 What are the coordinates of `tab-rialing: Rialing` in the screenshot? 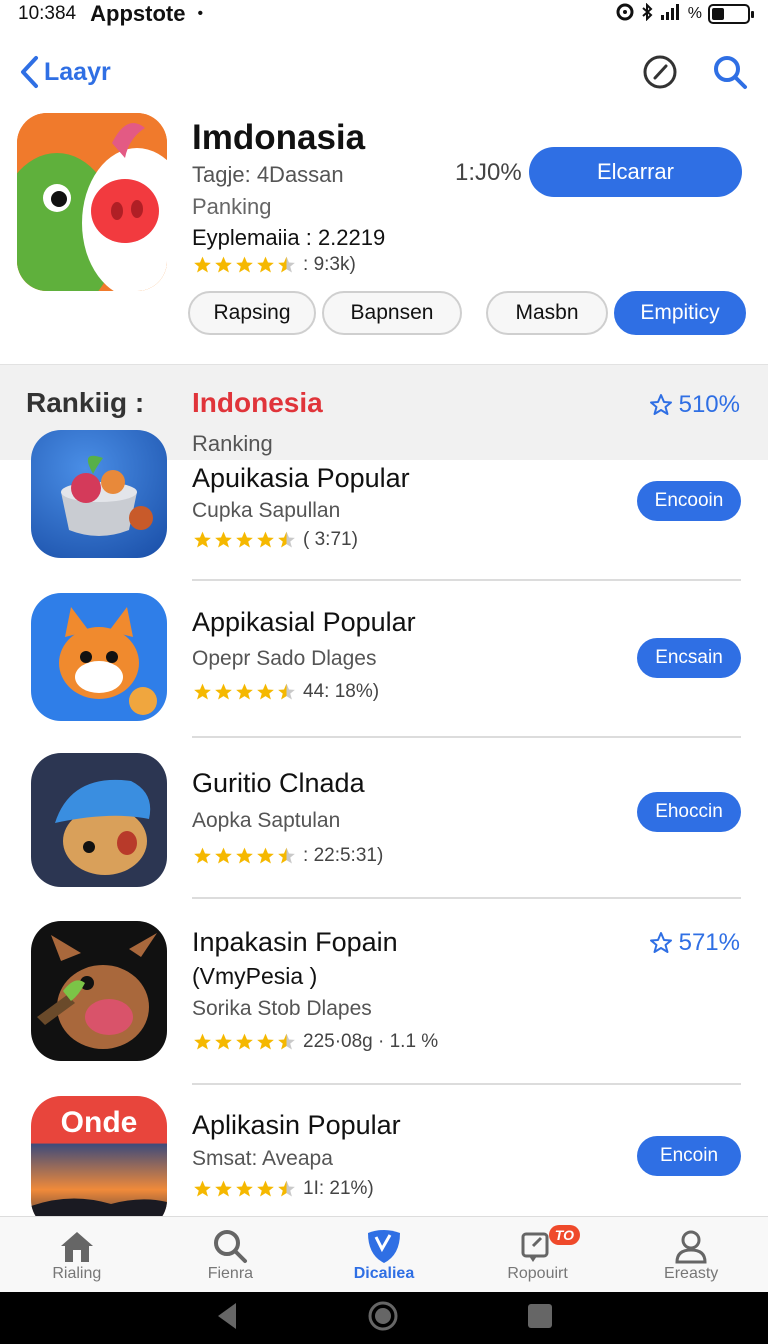 It's located at (77, 1254).